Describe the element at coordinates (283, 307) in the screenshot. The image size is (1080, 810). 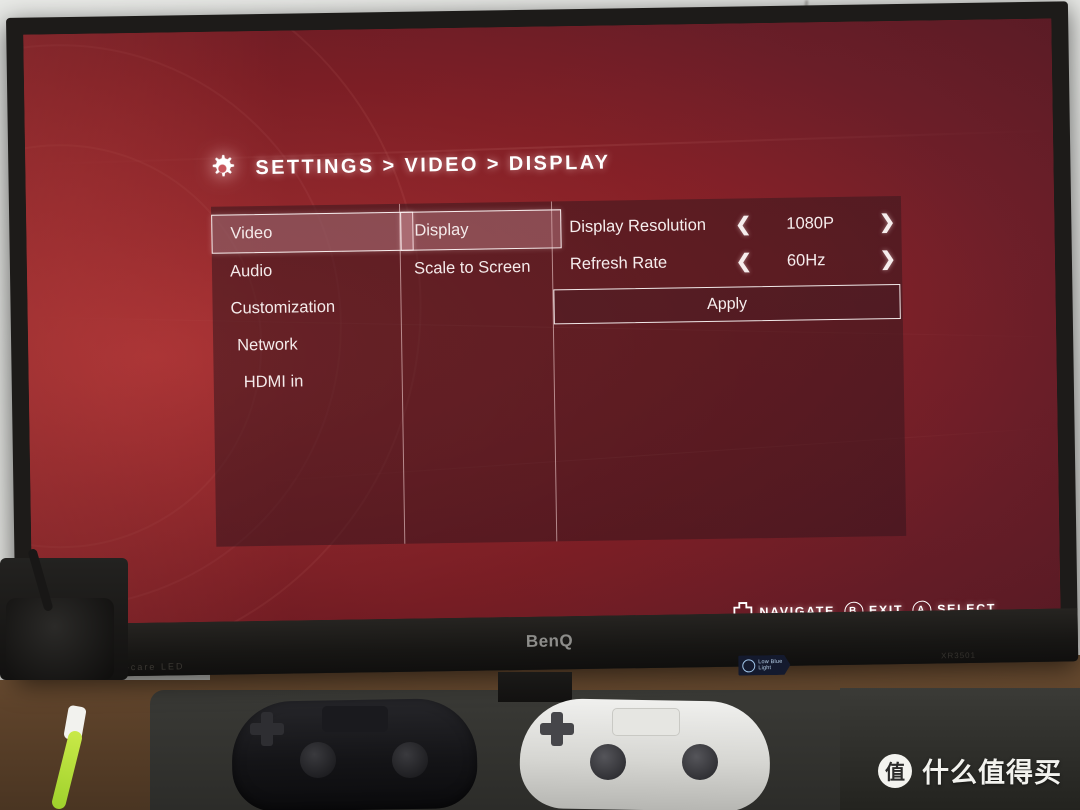
I see `menu-label: Customization` at that location.